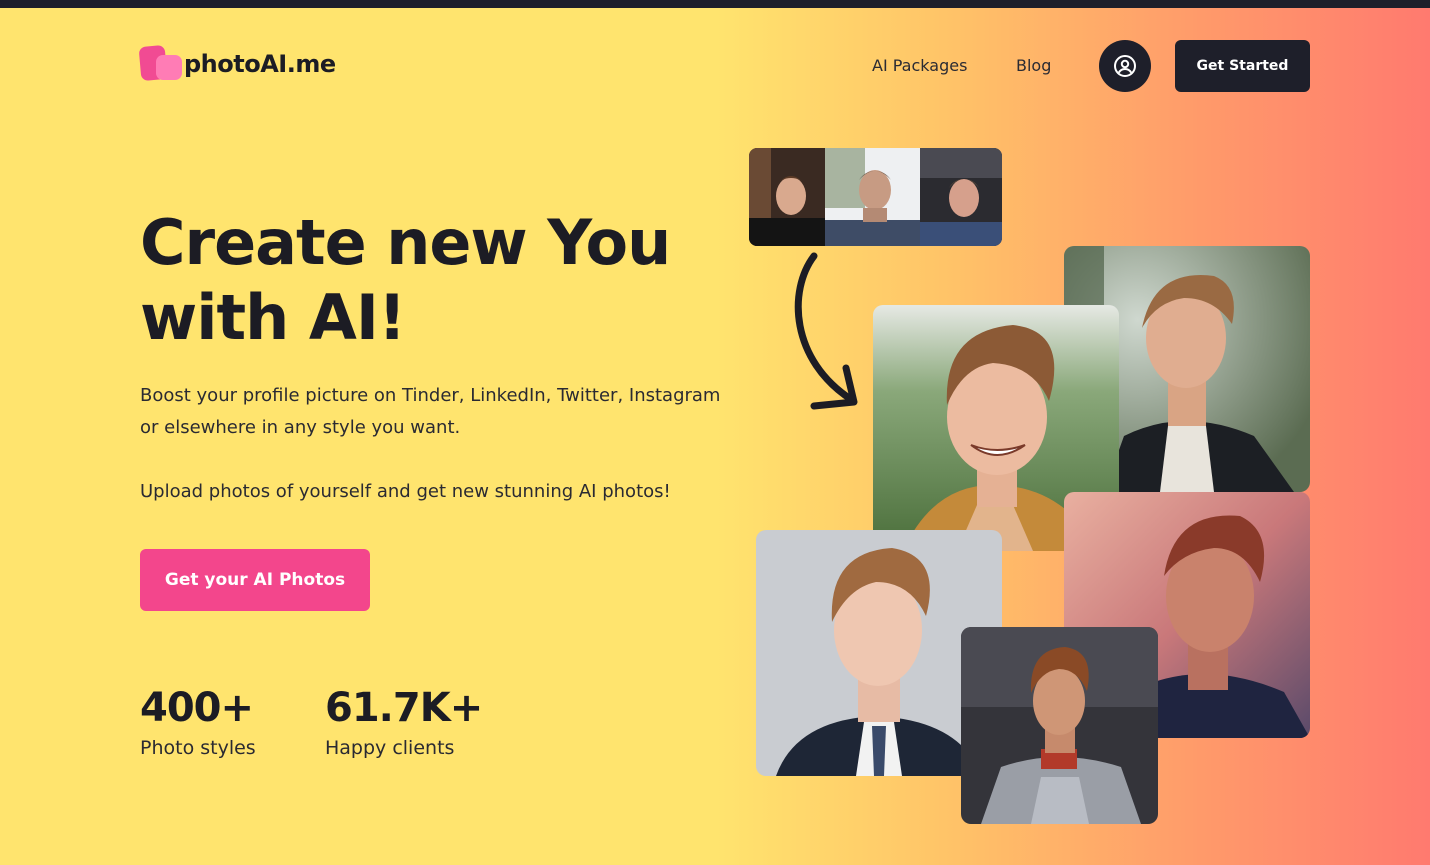  I want to click on stat-label: Happy clients, so click(390, 748).